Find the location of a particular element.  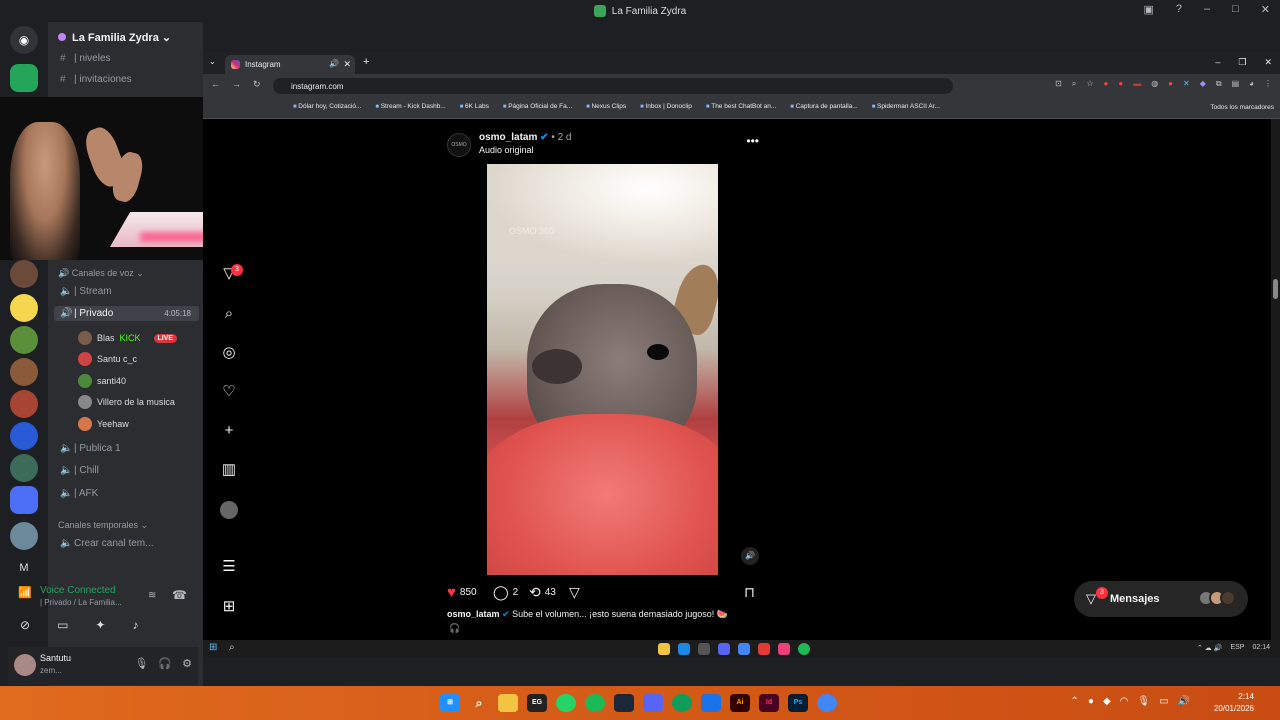

avatar is located at coordinates (25, 665).